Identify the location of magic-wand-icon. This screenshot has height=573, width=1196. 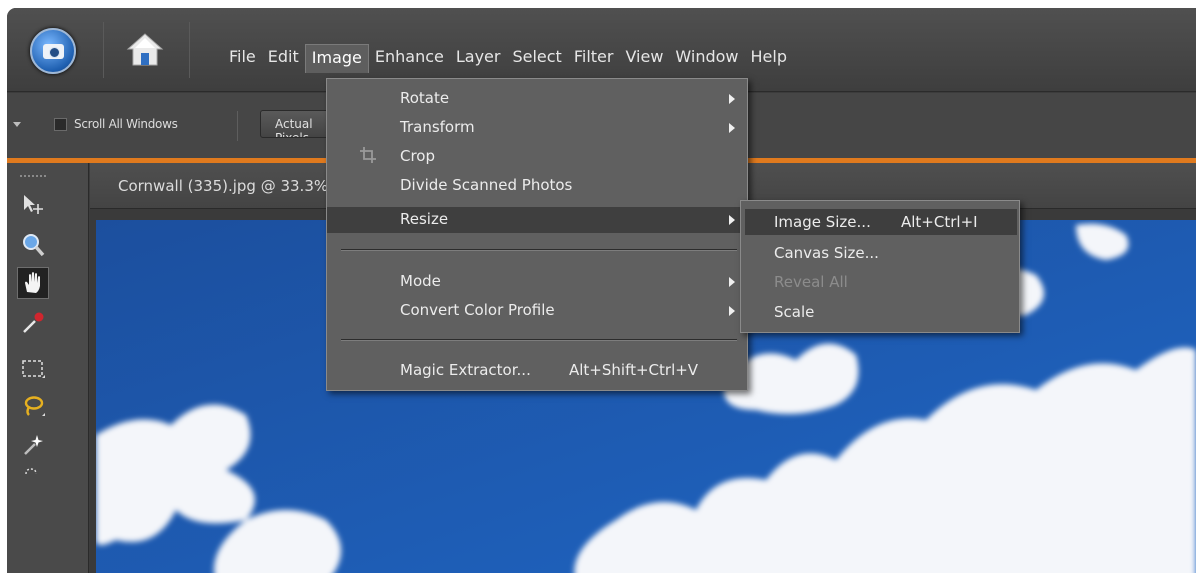
(33, 445).